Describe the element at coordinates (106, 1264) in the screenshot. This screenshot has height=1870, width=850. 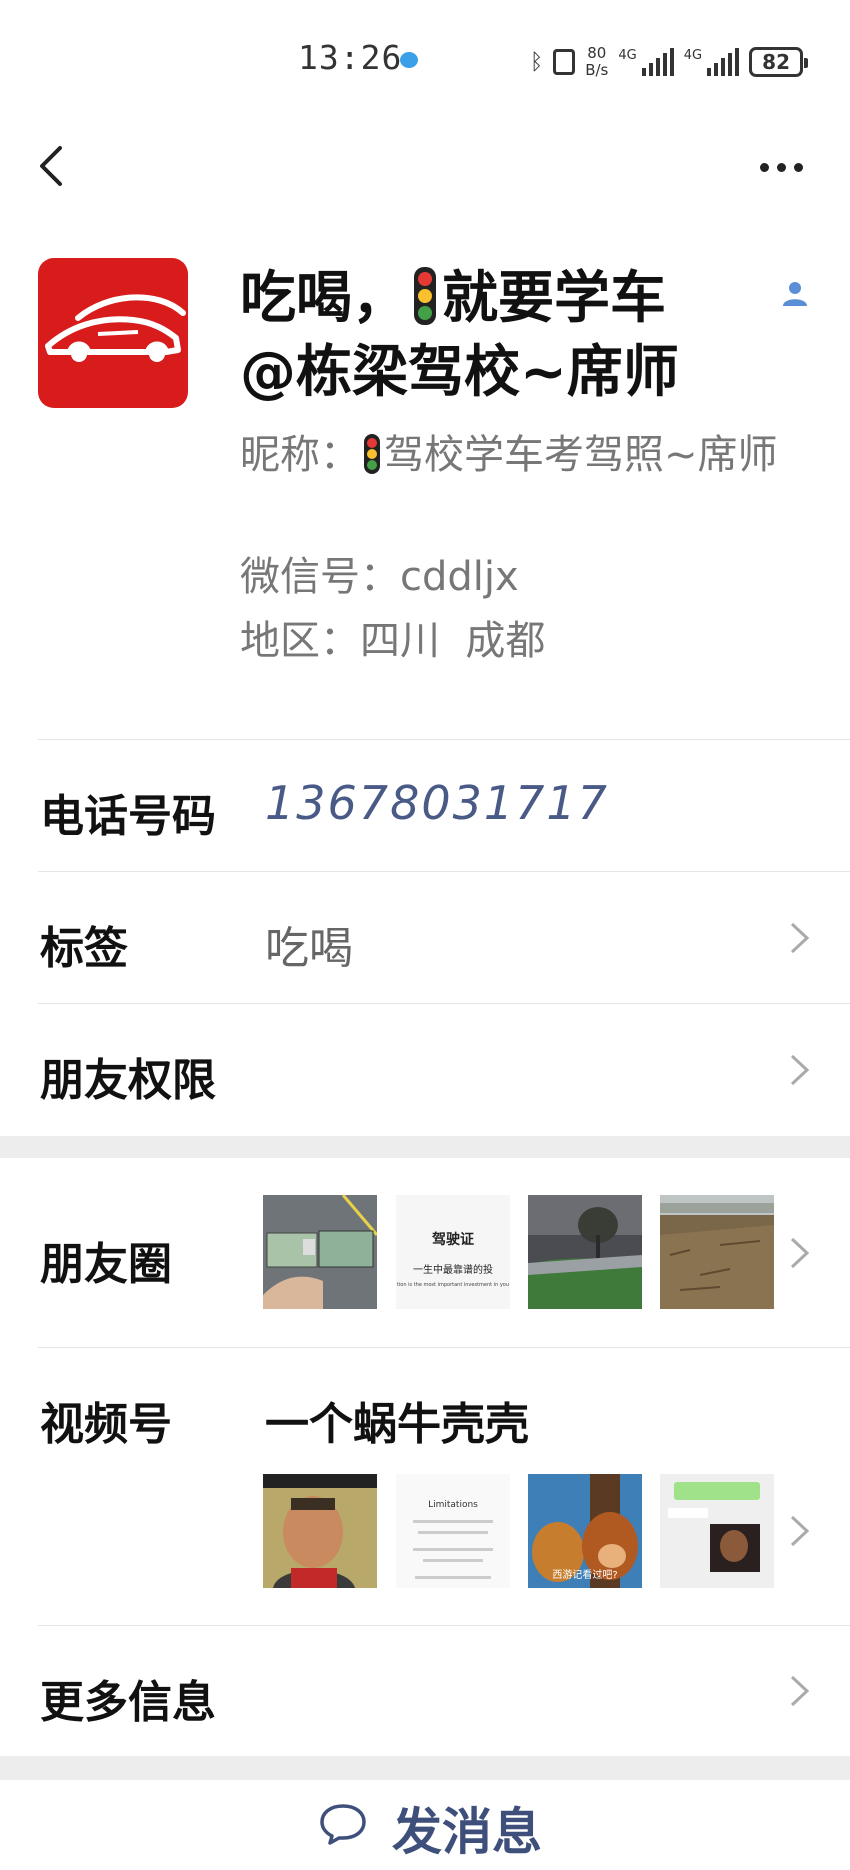
I see `moments-label: 朋友圈` at that location.